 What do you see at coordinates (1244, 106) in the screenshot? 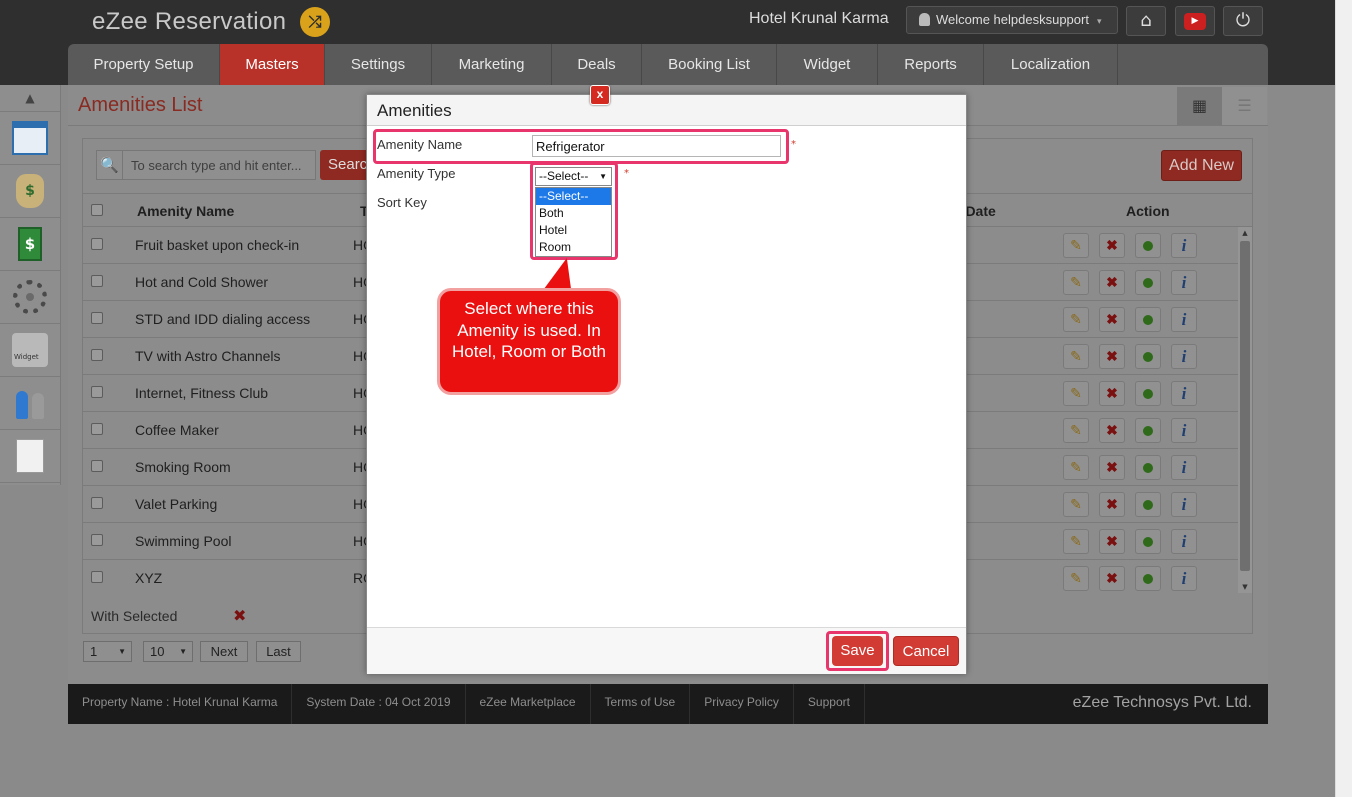
I see `list-view-icon: ☰` at bounding box center [1244, 106].